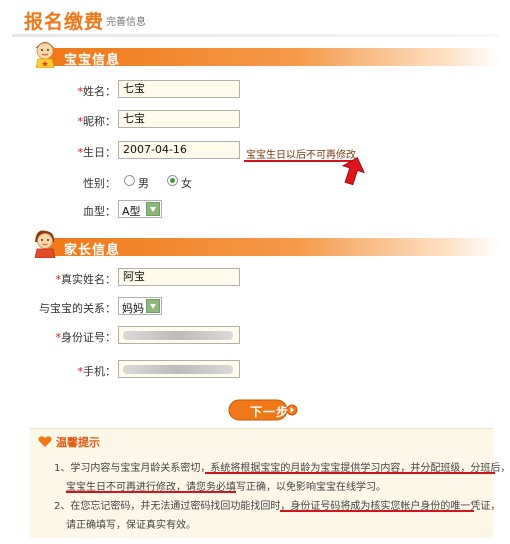  Describe the element at coordinates (92, 250) in the screenshot. I see `parent-info-title: 家长信息` at that location.